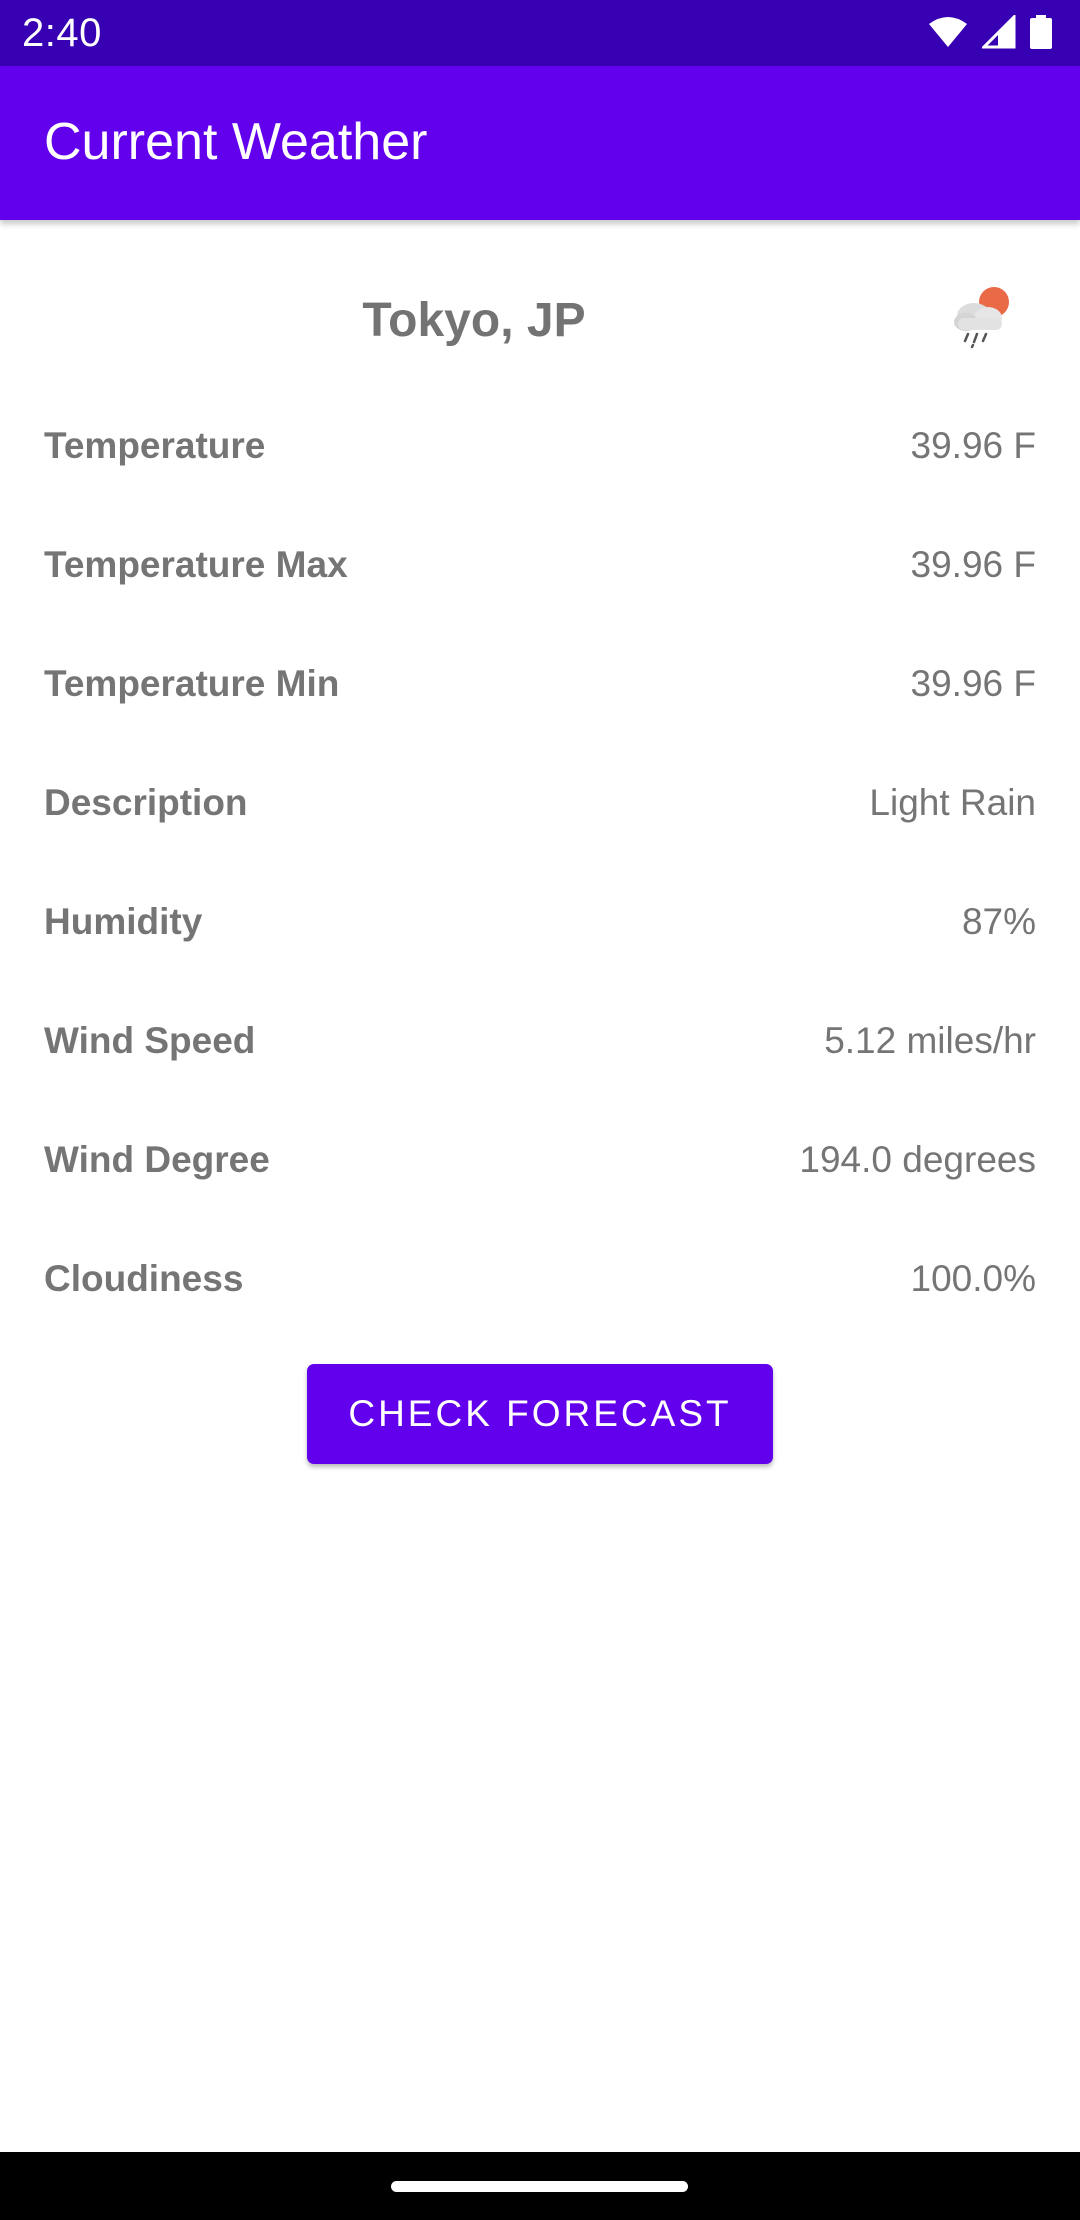 This screenshot has width=1080, height=2220. I want to click on detail-row-temperature-max: Temperature Max 39.96 F, so click(540, 565).